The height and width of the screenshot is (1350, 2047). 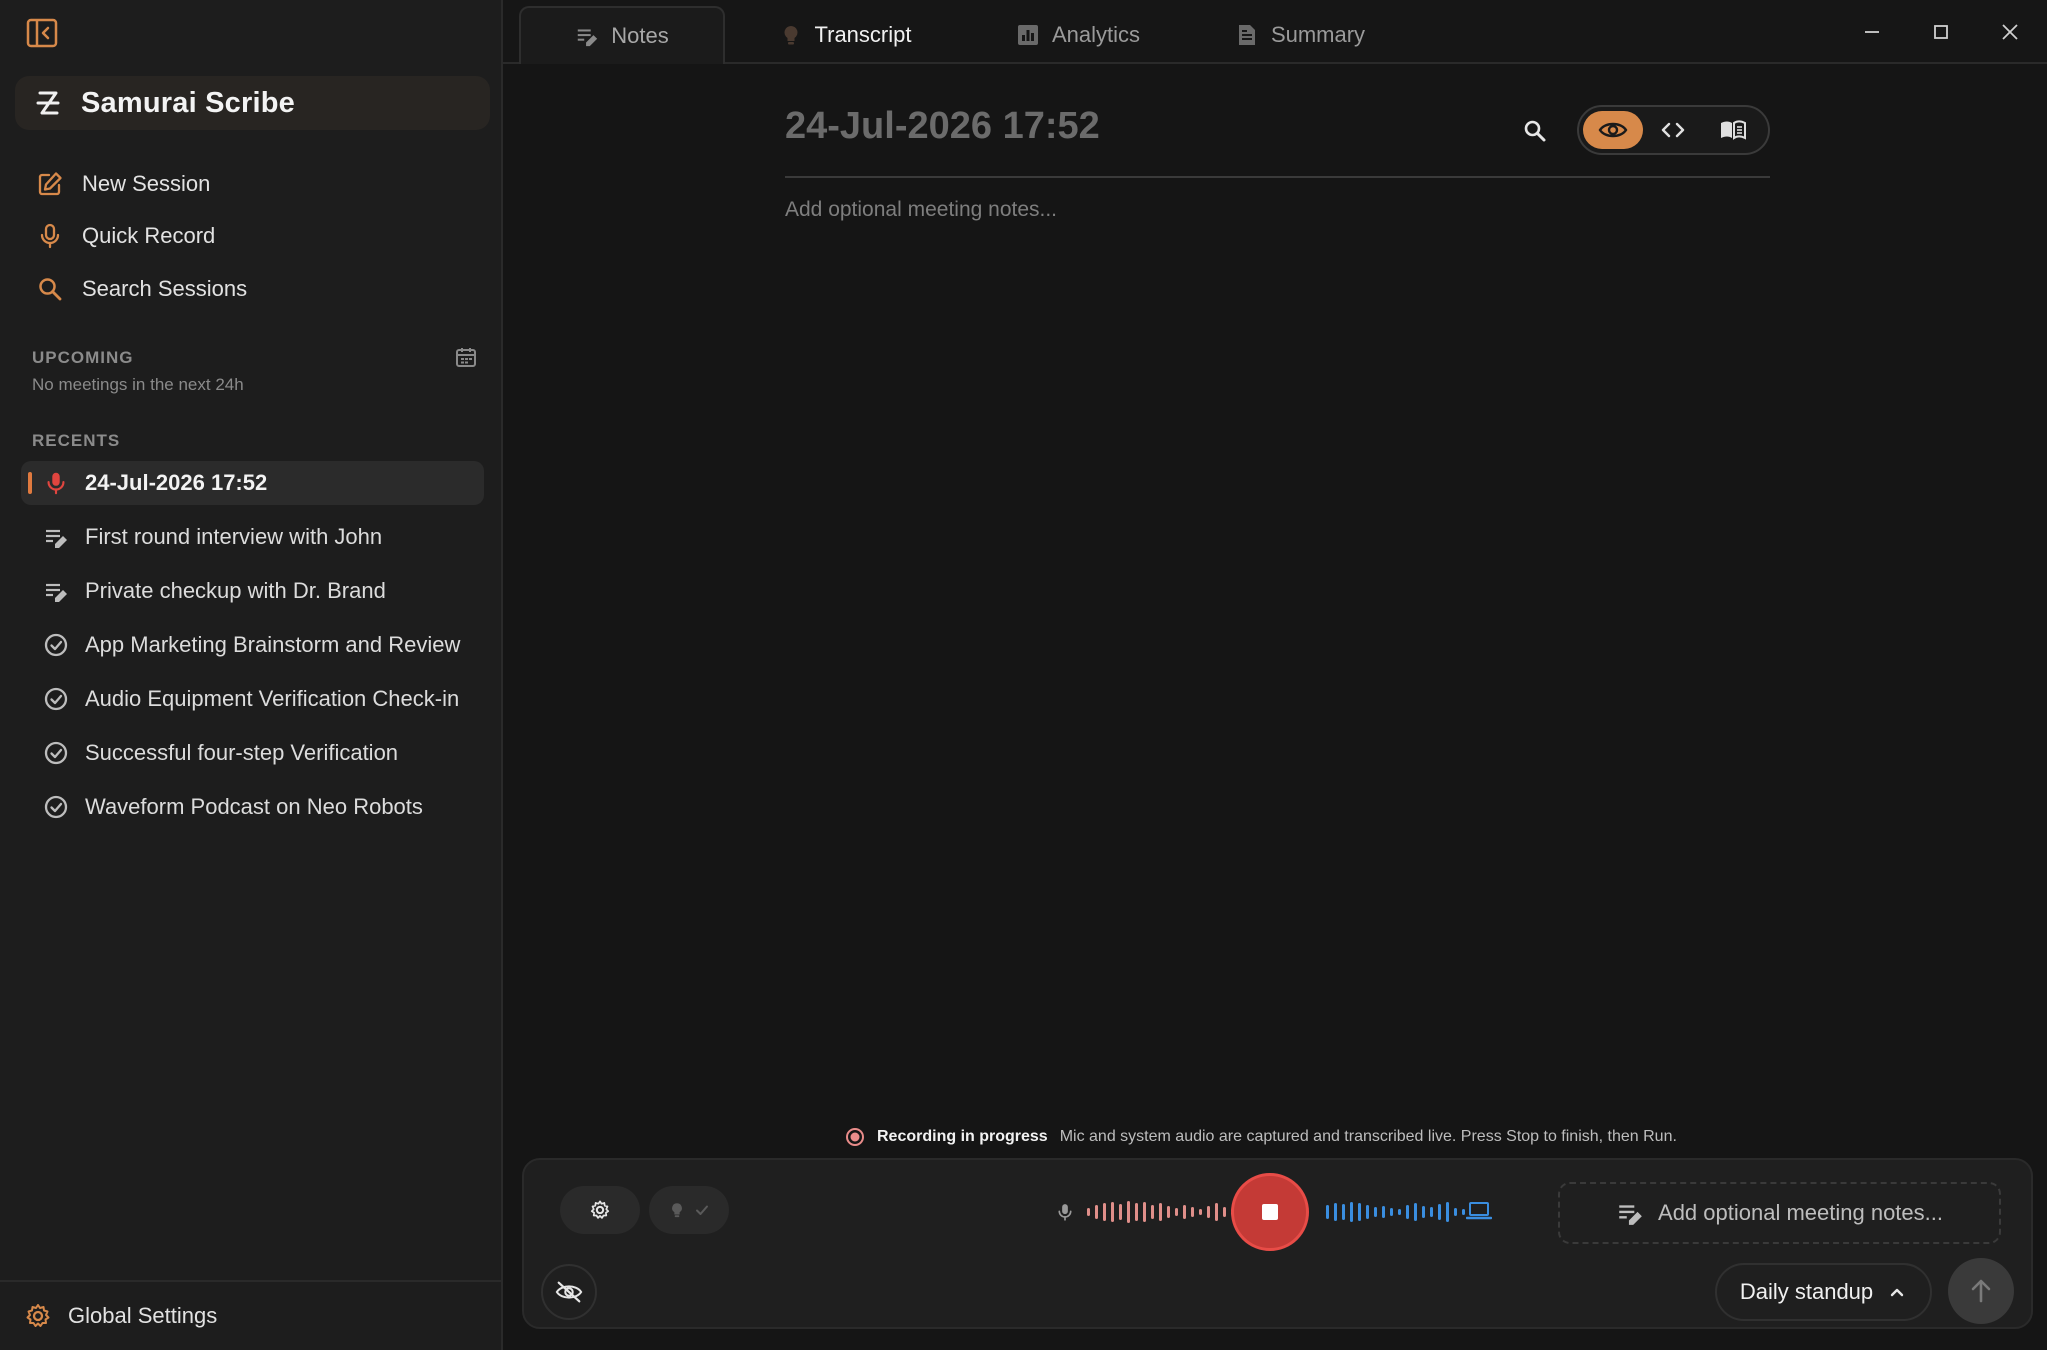 What do you see at coordinates (176, 482) in the screenshot?
I see `recent-item-label: 24-Jul-2026 17:52` at bounding box center [176, 482].